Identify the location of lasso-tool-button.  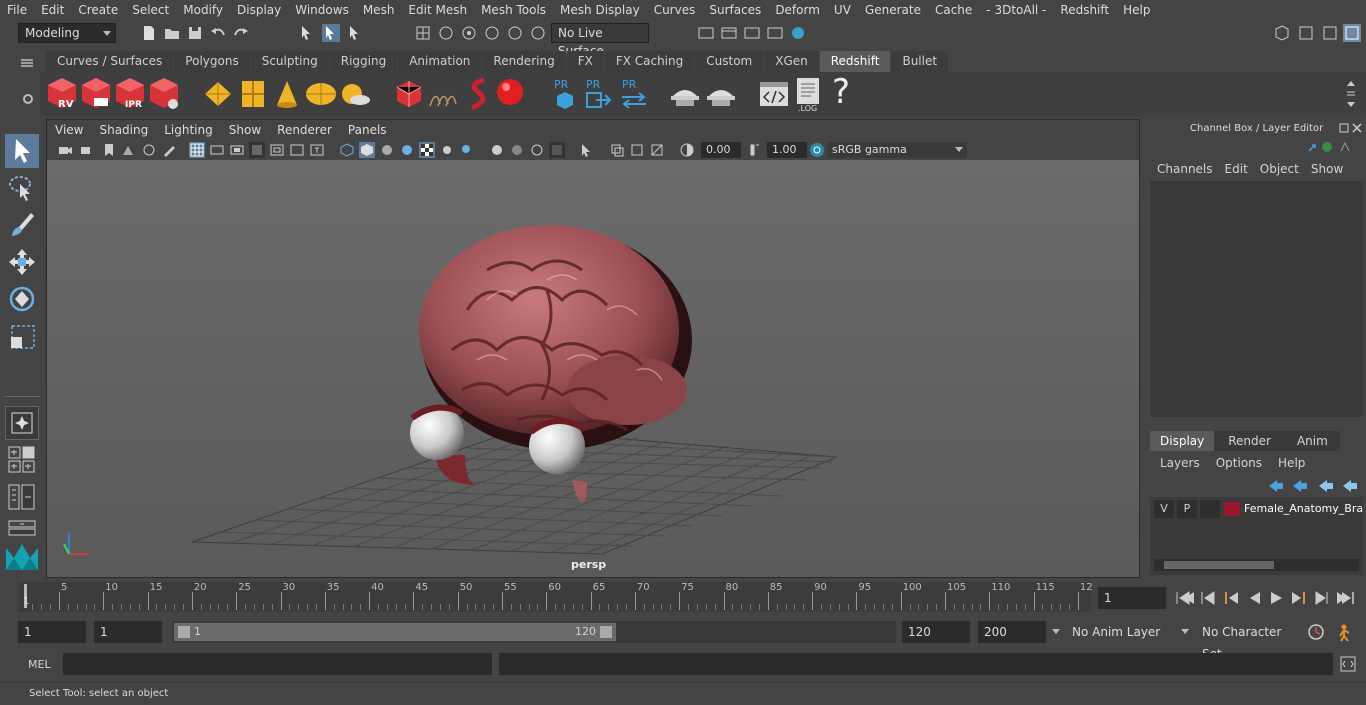
(22, 188).